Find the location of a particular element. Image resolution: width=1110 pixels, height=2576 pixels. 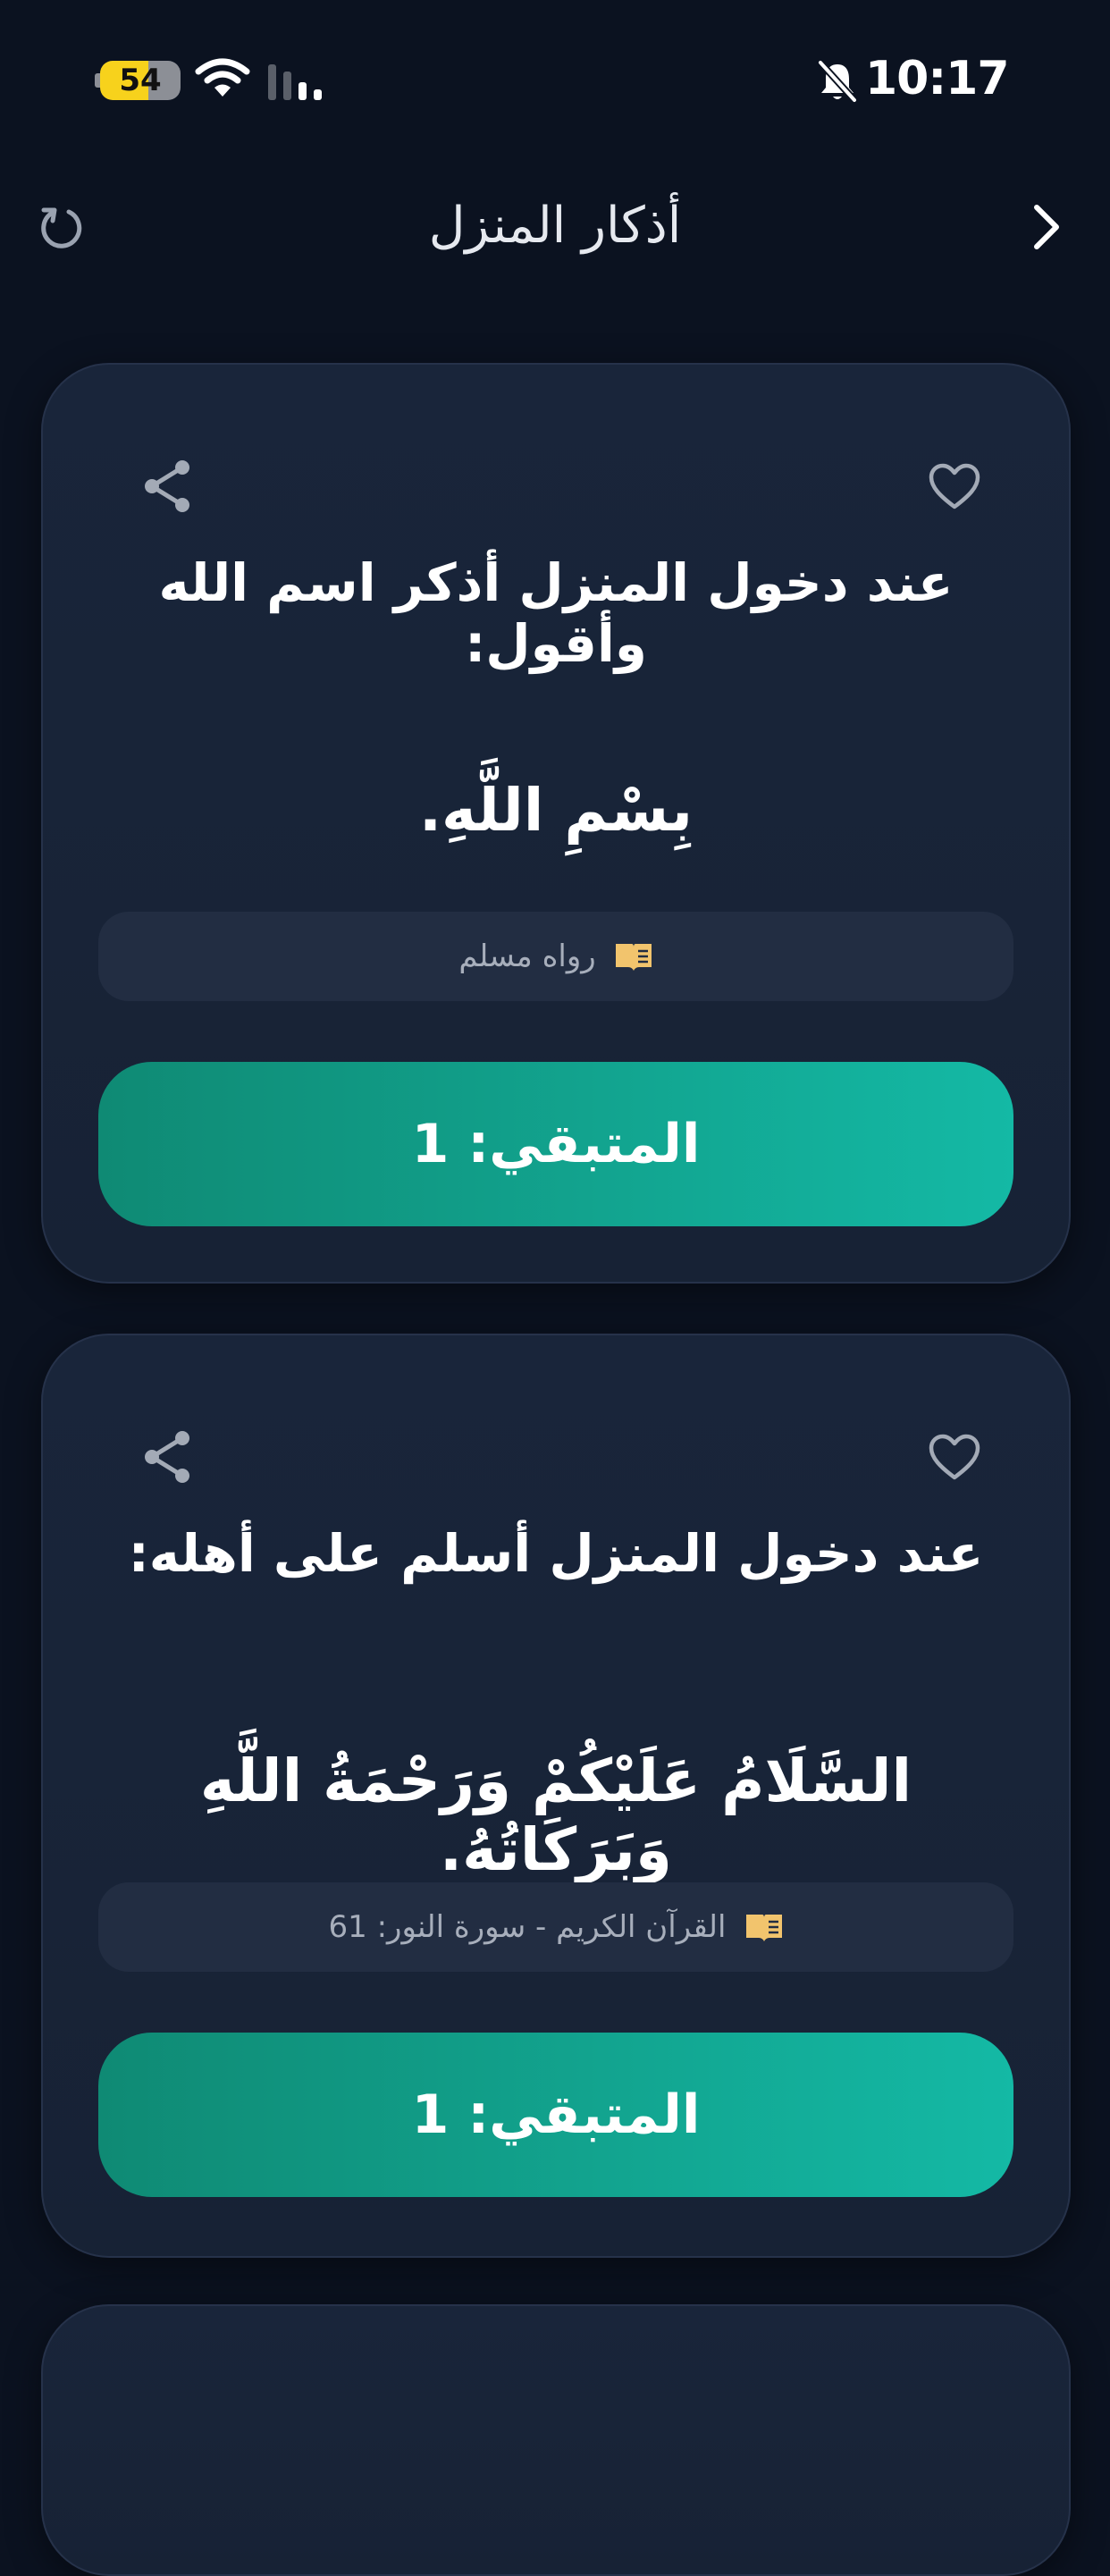

source-pill: القرآن الكريم - سورة النور: 61 is located at coordinates (555, 1927).